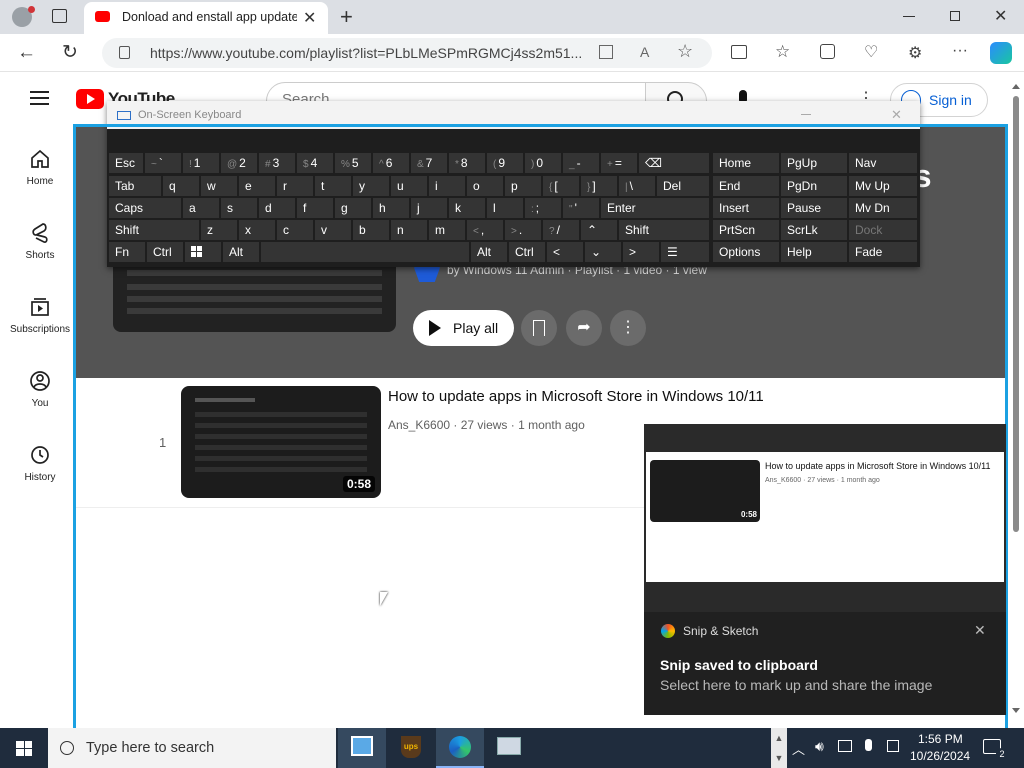  I want to click on key-quote: " ', so click(581, 208).